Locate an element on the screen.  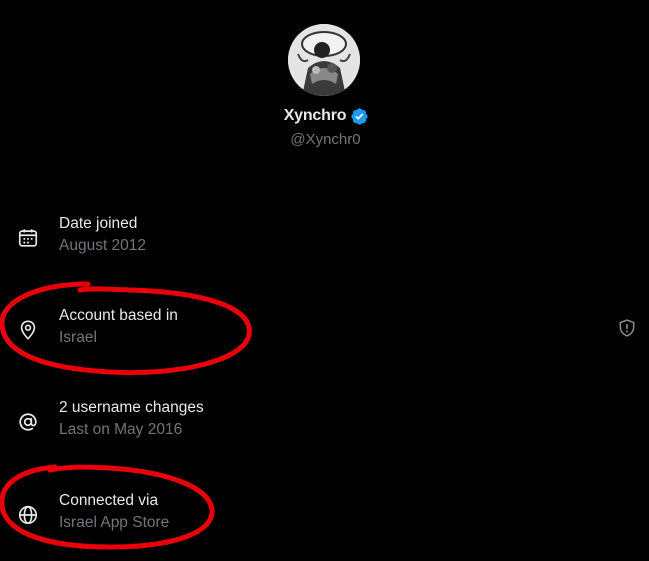
shield-info-icon is located at coordinates (627, 328).